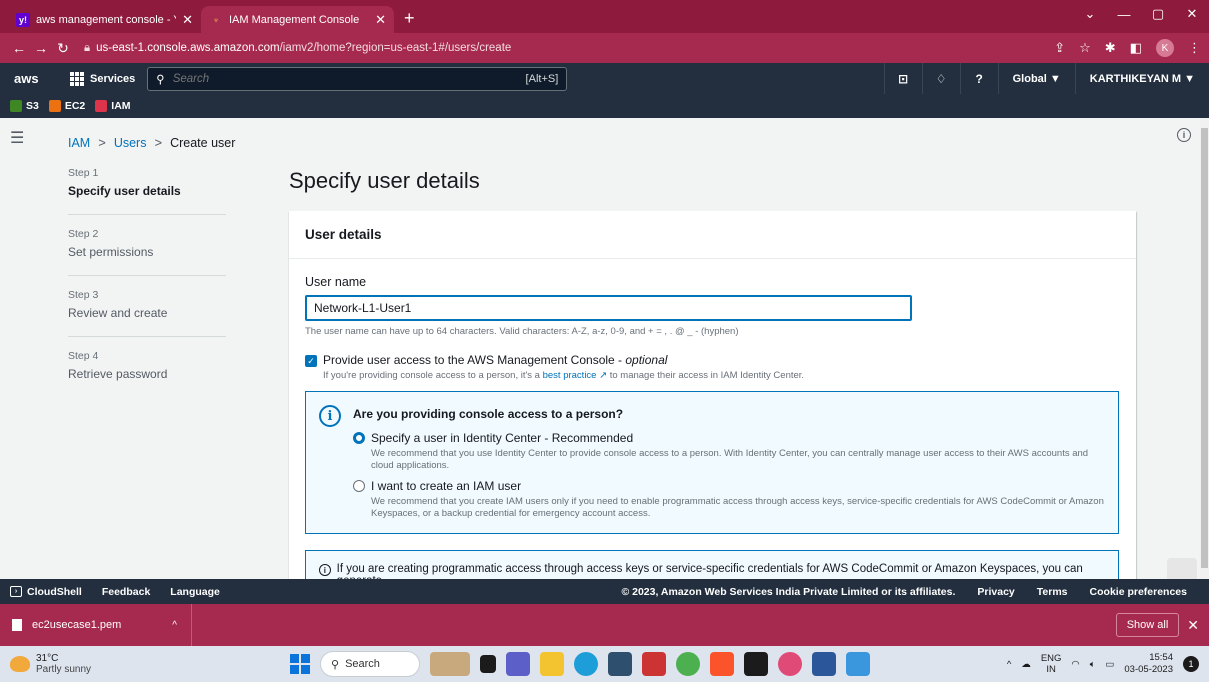  What do you see at coordinates (1147, 625) in the screenshot?
I see `show-all-button: Show all` at bounding box center [1147, 625].